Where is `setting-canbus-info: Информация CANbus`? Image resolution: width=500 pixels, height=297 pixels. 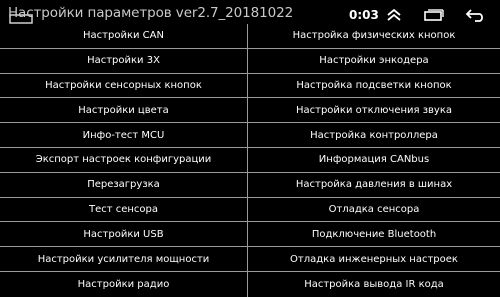
setting-canbus-info: Информация CANbus is located at coordinates (374, 160).